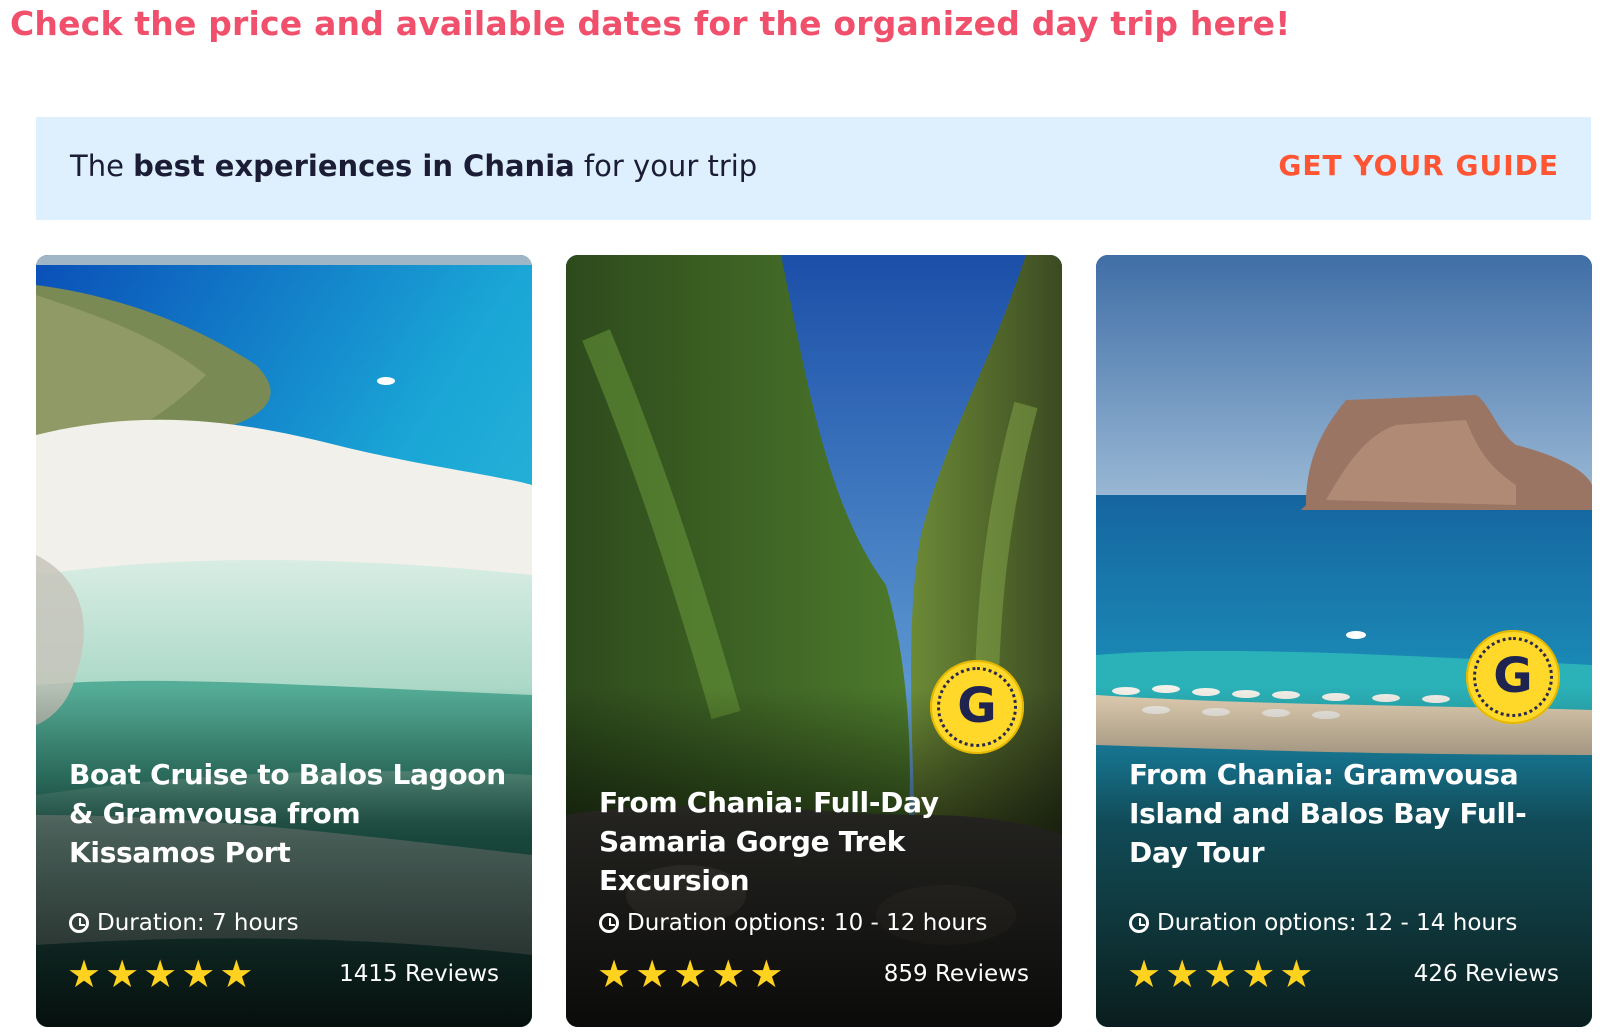 This screenshot has width=1600, height=1034. Describe the element at coordinates (419, 974) in the screenshot. I see `review-count: 1415 Reviews` at that location.